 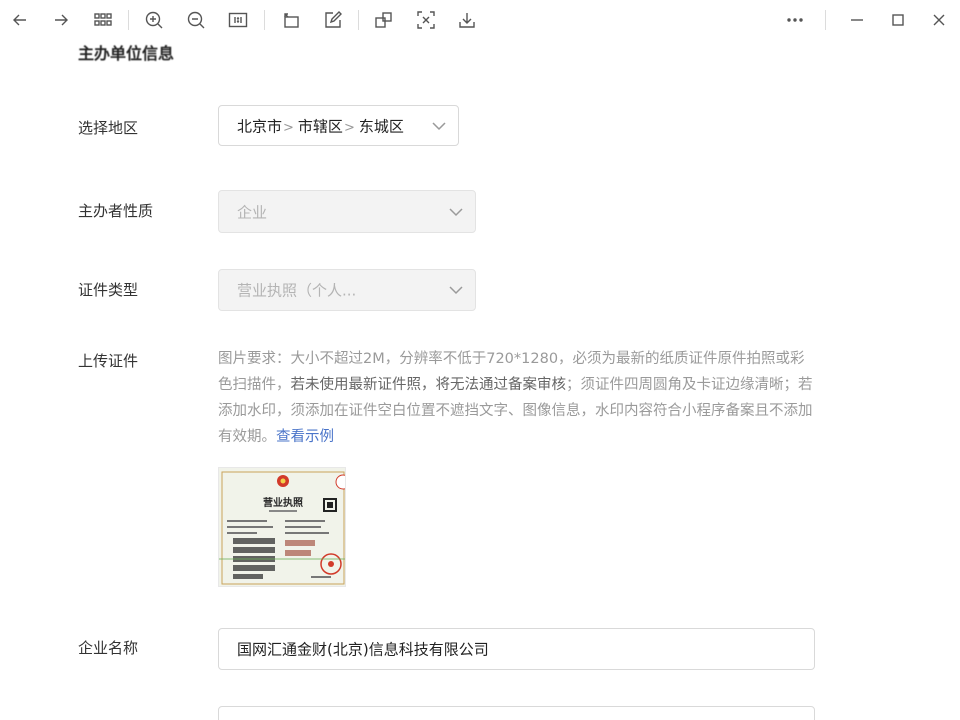 I want to click on maximize-icon, so click(x=898, y=20).